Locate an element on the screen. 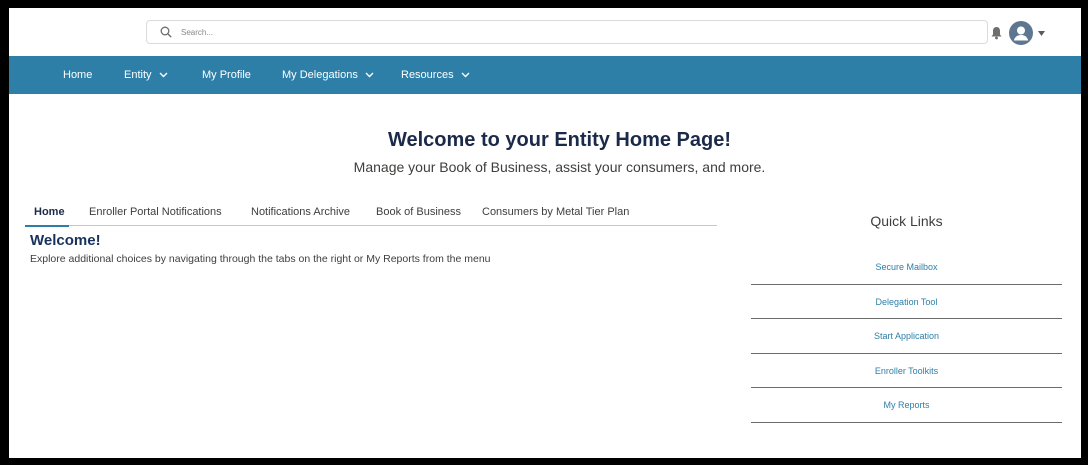 Image resolution: width=1088 pixels, height=465 pixels. quick-link-label: Secure Mailbox is located at coordinates (906, 267).